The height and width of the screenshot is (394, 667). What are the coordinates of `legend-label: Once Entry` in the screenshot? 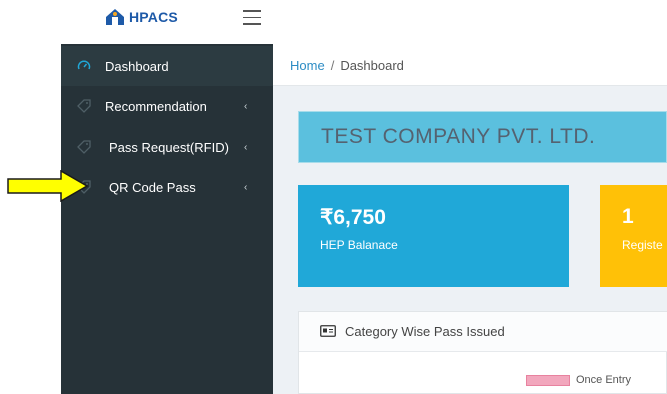 It's located at (604, 380).